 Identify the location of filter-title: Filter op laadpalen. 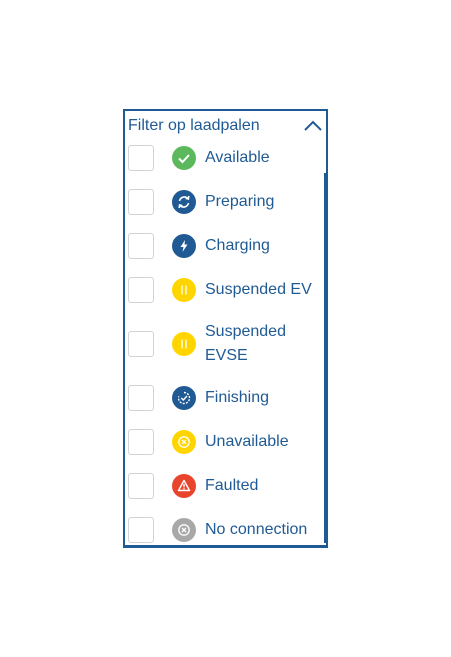
(194, 125).